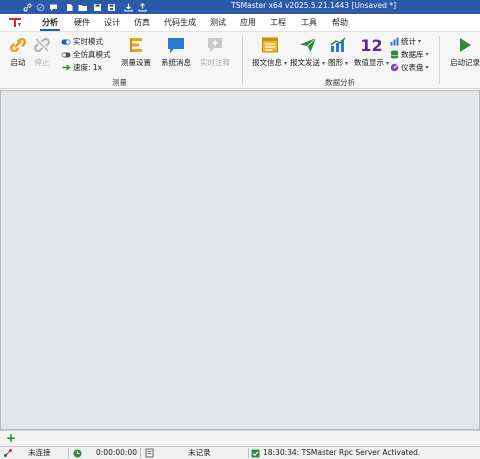  I want to click on tab-tools: 工具, so click(309, 22).